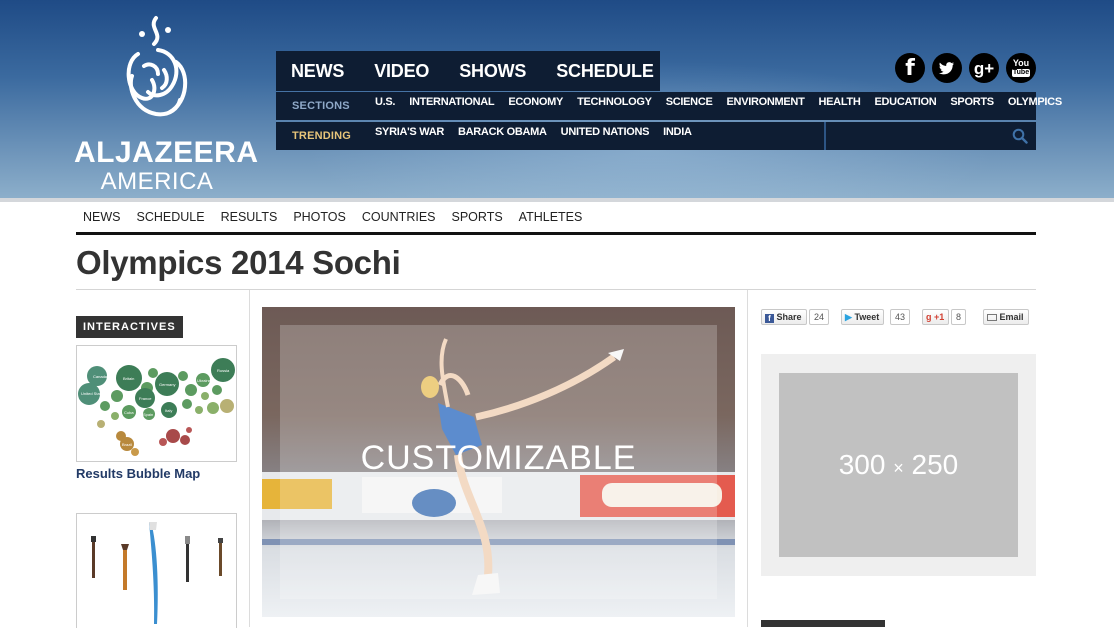 The height and width of the screenshot is (628, 1114). Describe the element at coordinates (677, 132) in the screenshot. I see `trending-india: INDIA` at that location.